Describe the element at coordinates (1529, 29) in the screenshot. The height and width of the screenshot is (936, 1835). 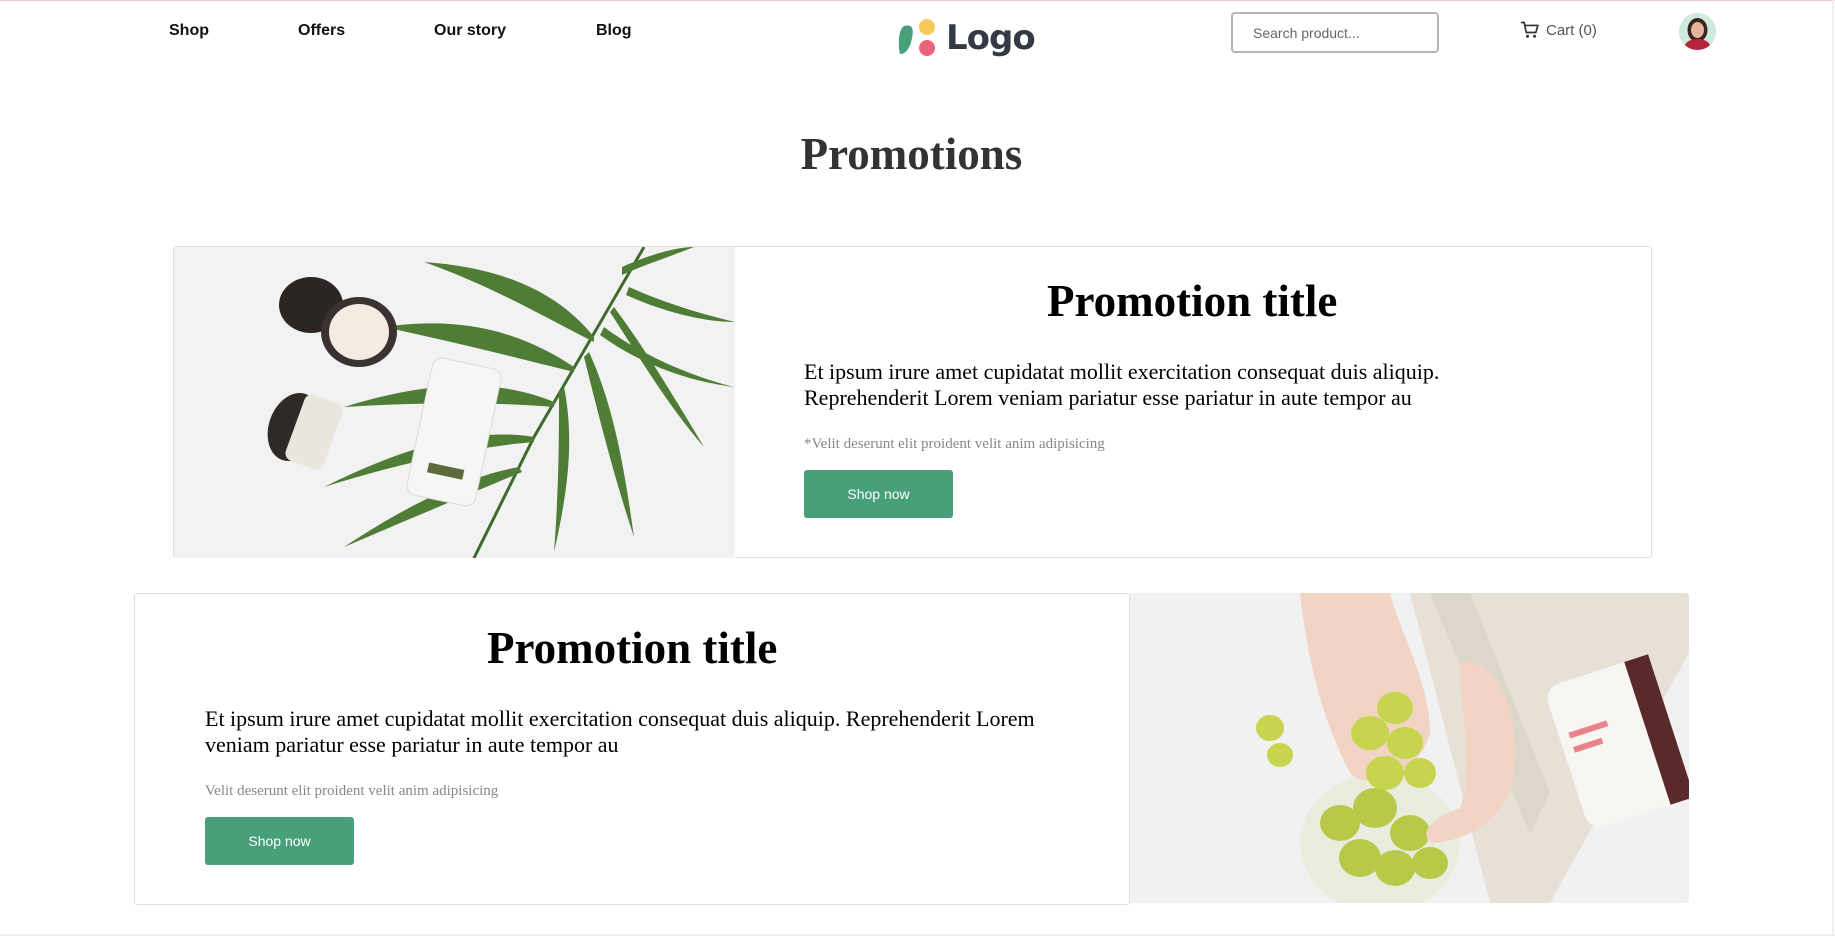
I see `cart-icon` at that location.